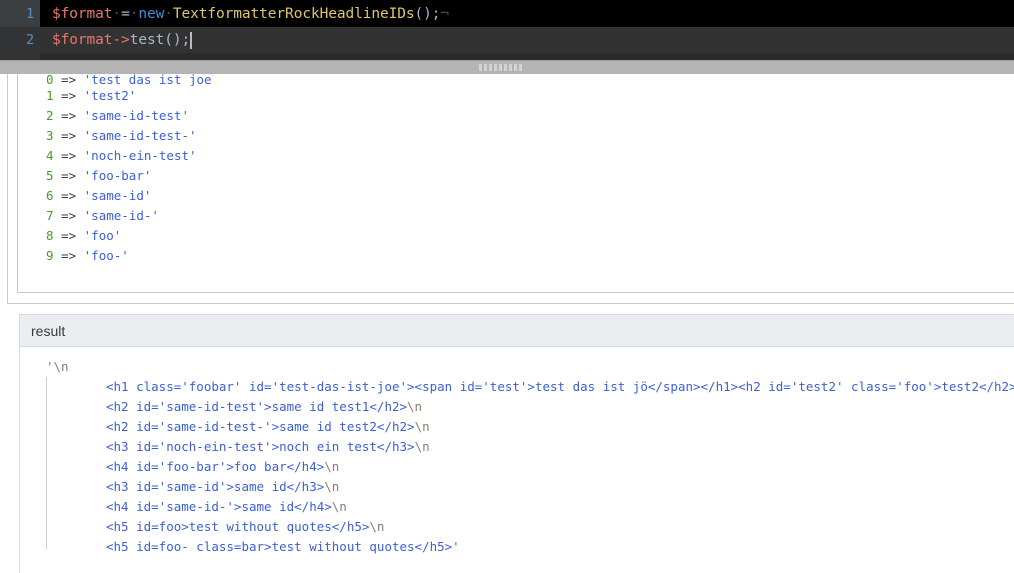 Image resolution: width=1014 pixels, height=573 pixels. What do you see at coordinates (191, 40) in the screenshot?
I see `text-caret` at bounding box center [191, 40].